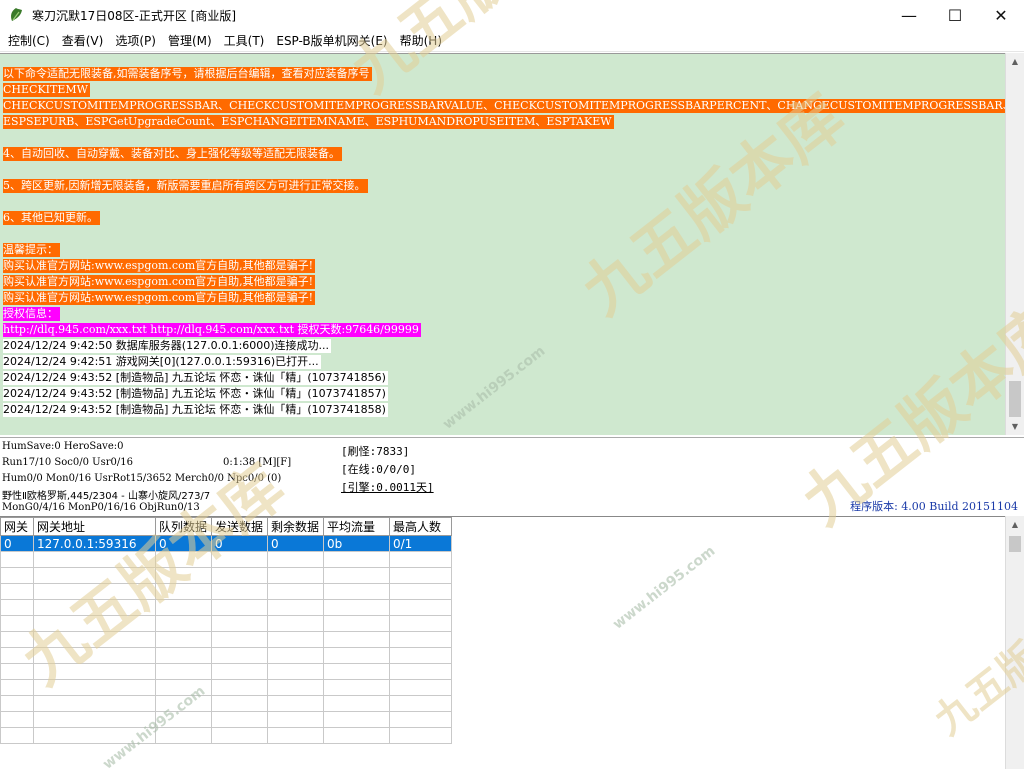  I want to click on grid-scrollbar: ▲, so click(1014, 642).